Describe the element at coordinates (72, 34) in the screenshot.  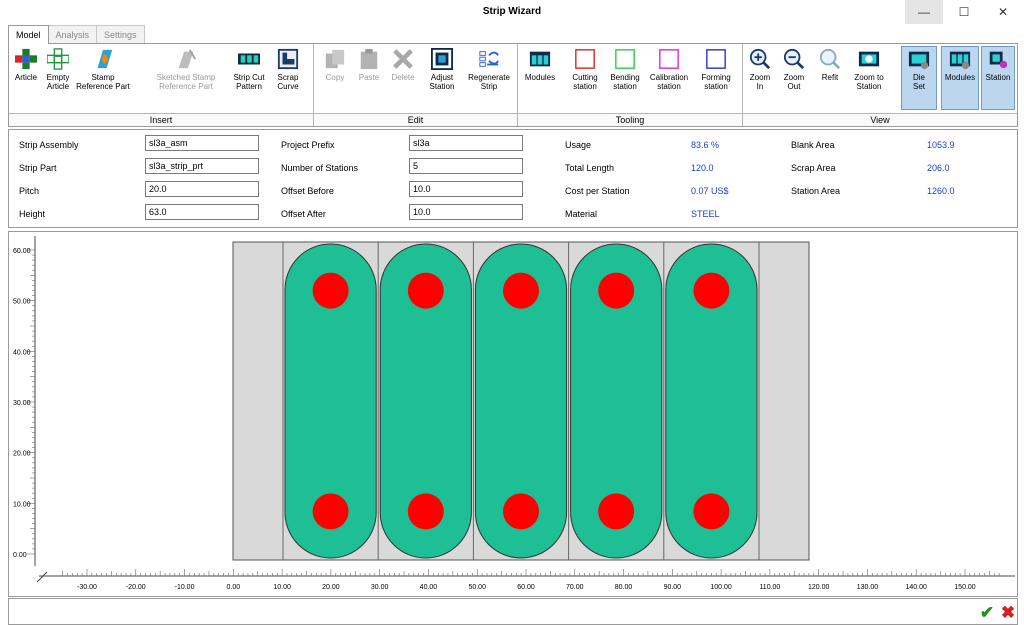
I see `tab-analysis: Analysis` at that location.